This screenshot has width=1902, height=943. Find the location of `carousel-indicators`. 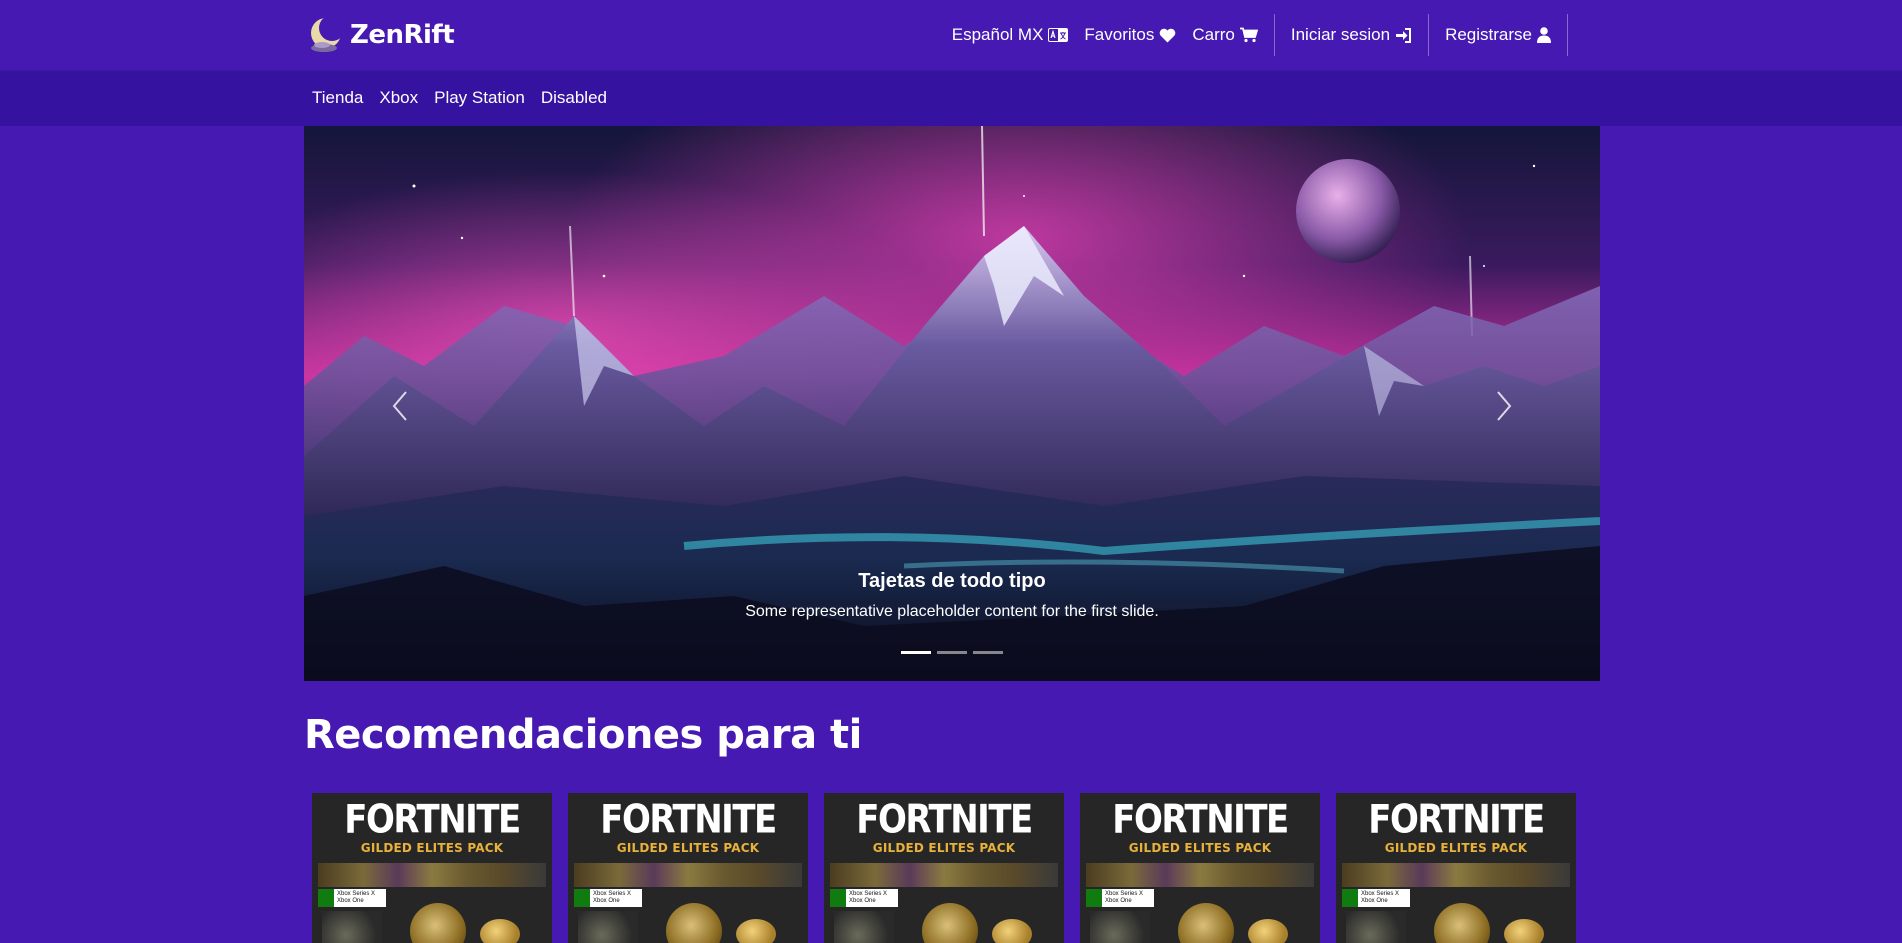

carousel-indicators is located at coordinates (952, 652).